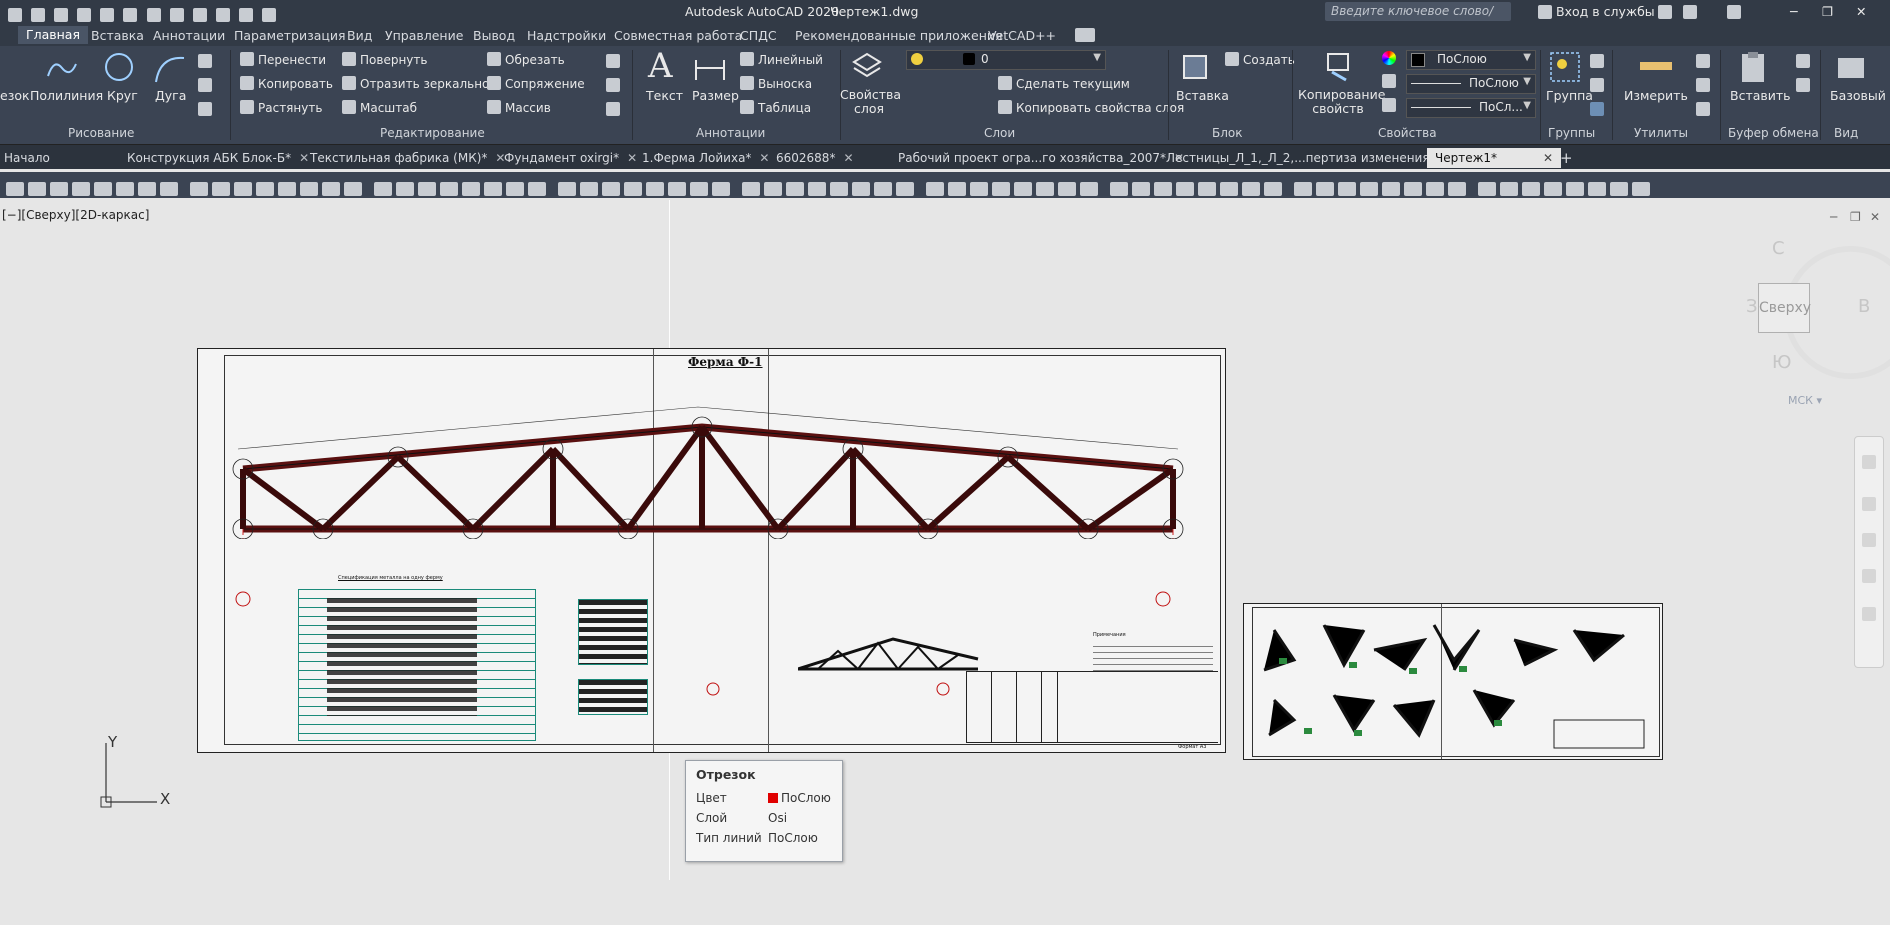  Describe the element at coordinates (781, 59) in the screenshot. I see `linear-dim-button: Линейный` at that location.